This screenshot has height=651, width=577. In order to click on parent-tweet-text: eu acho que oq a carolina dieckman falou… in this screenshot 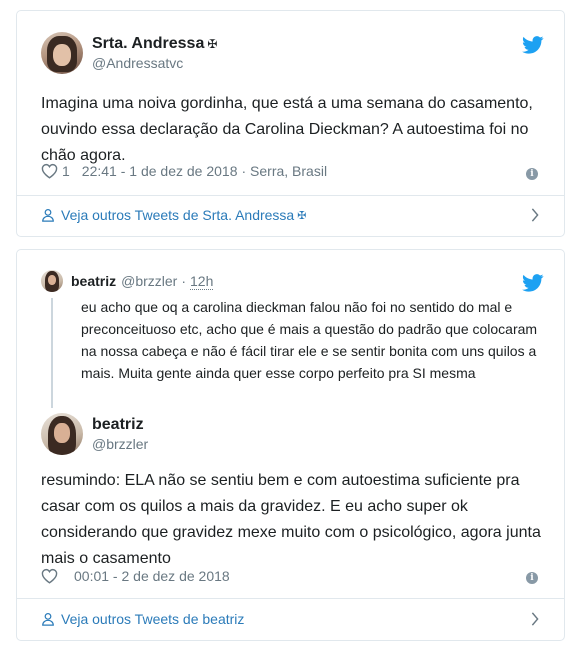, I will do `click(309, 340)`.